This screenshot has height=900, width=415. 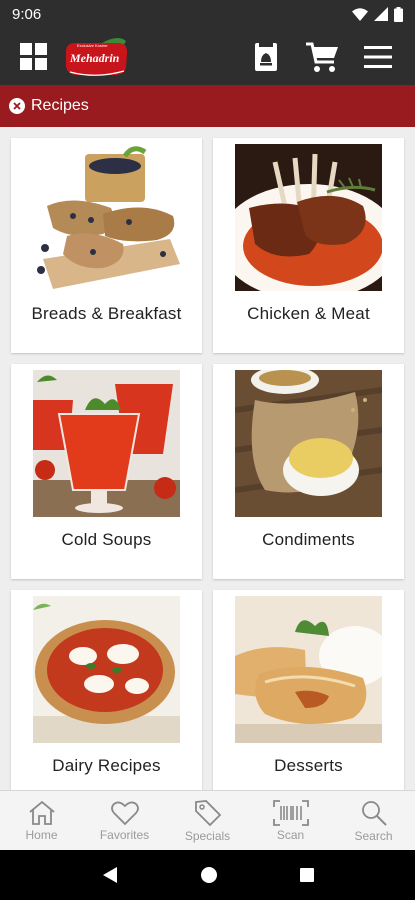 I want to click on recents-icon, so click(x=307, y=875).